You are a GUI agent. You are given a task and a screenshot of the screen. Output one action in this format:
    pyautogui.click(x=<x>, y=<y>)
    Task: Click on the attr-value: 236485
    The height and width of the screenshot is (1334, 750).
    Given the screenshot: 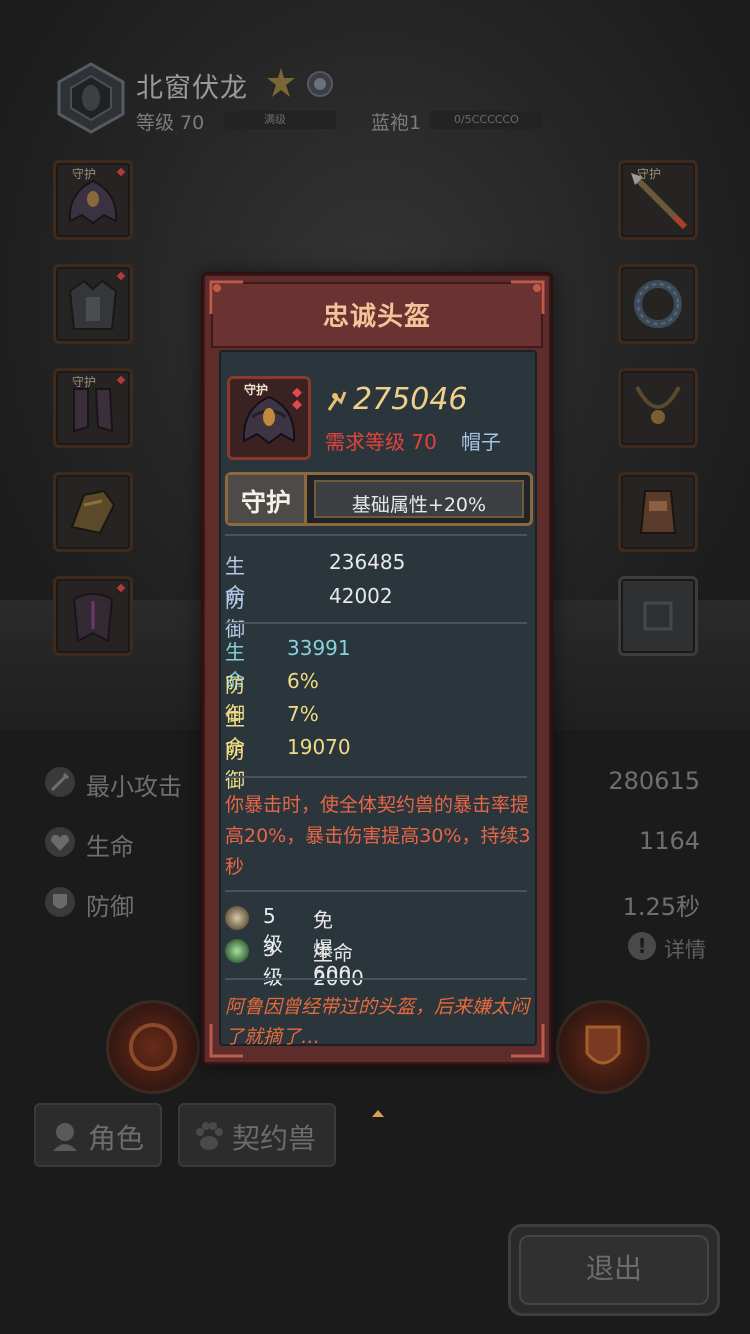 What is the action you would take?
    pyautogui.click(x=367, y=562)
    